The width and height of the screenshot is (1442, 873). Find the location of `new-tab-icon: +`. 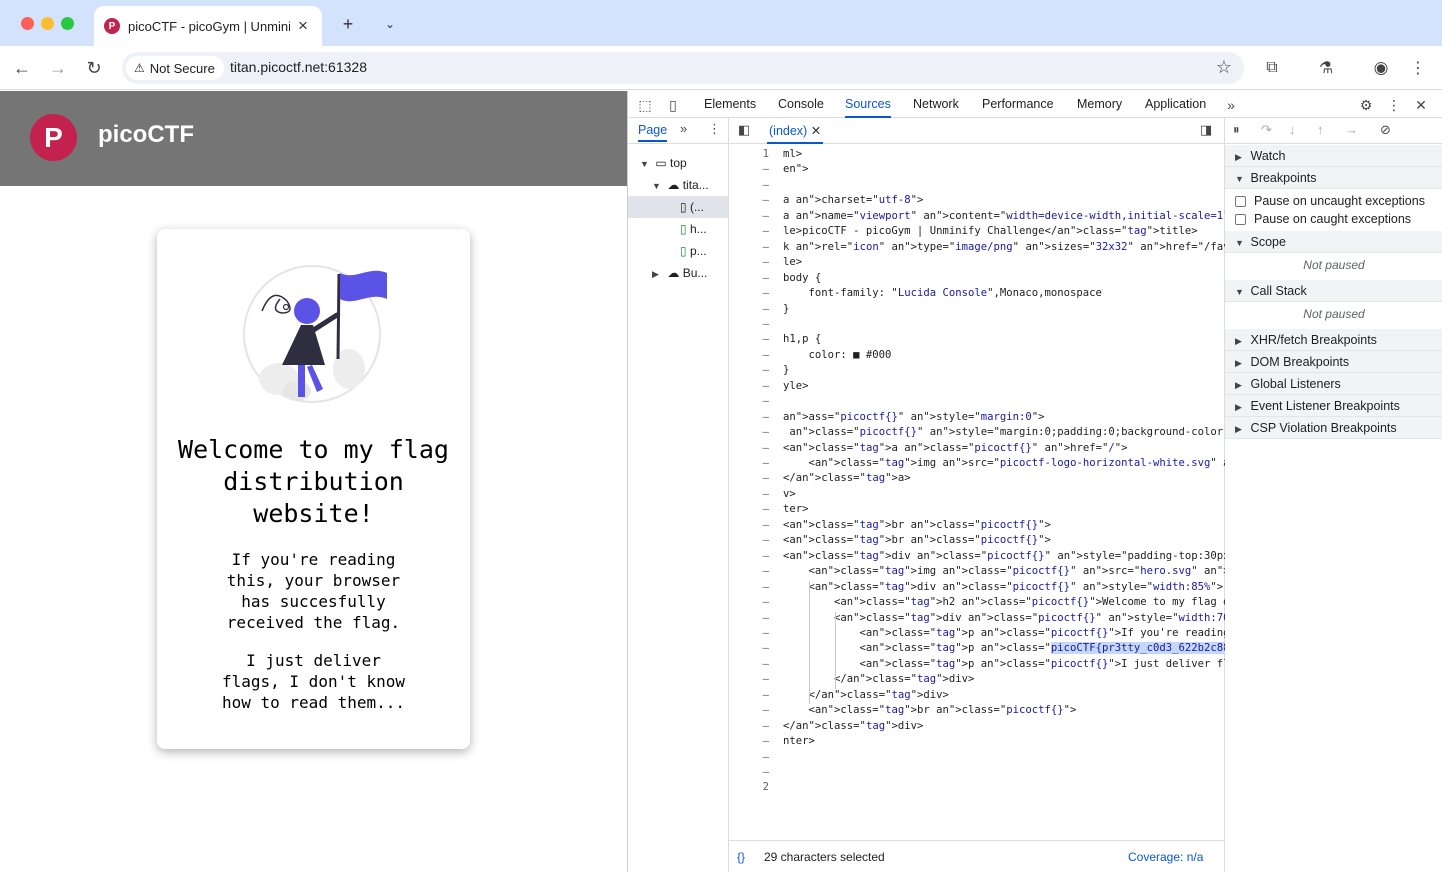

new-tab-icon: + is located at coordinates (348, 24).